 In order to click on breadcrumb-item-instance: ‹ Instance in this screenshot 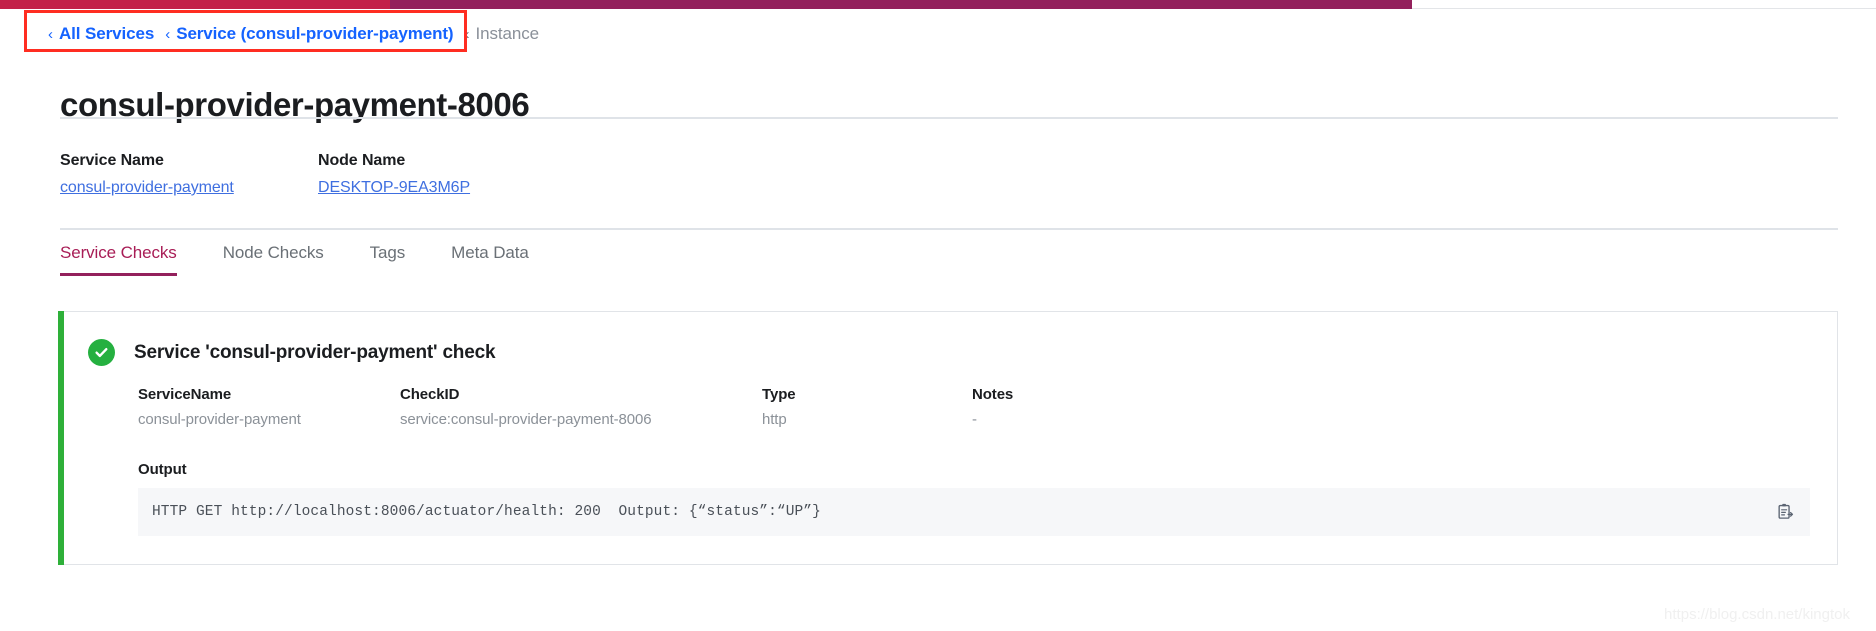, I will do `click(501, 34)`.